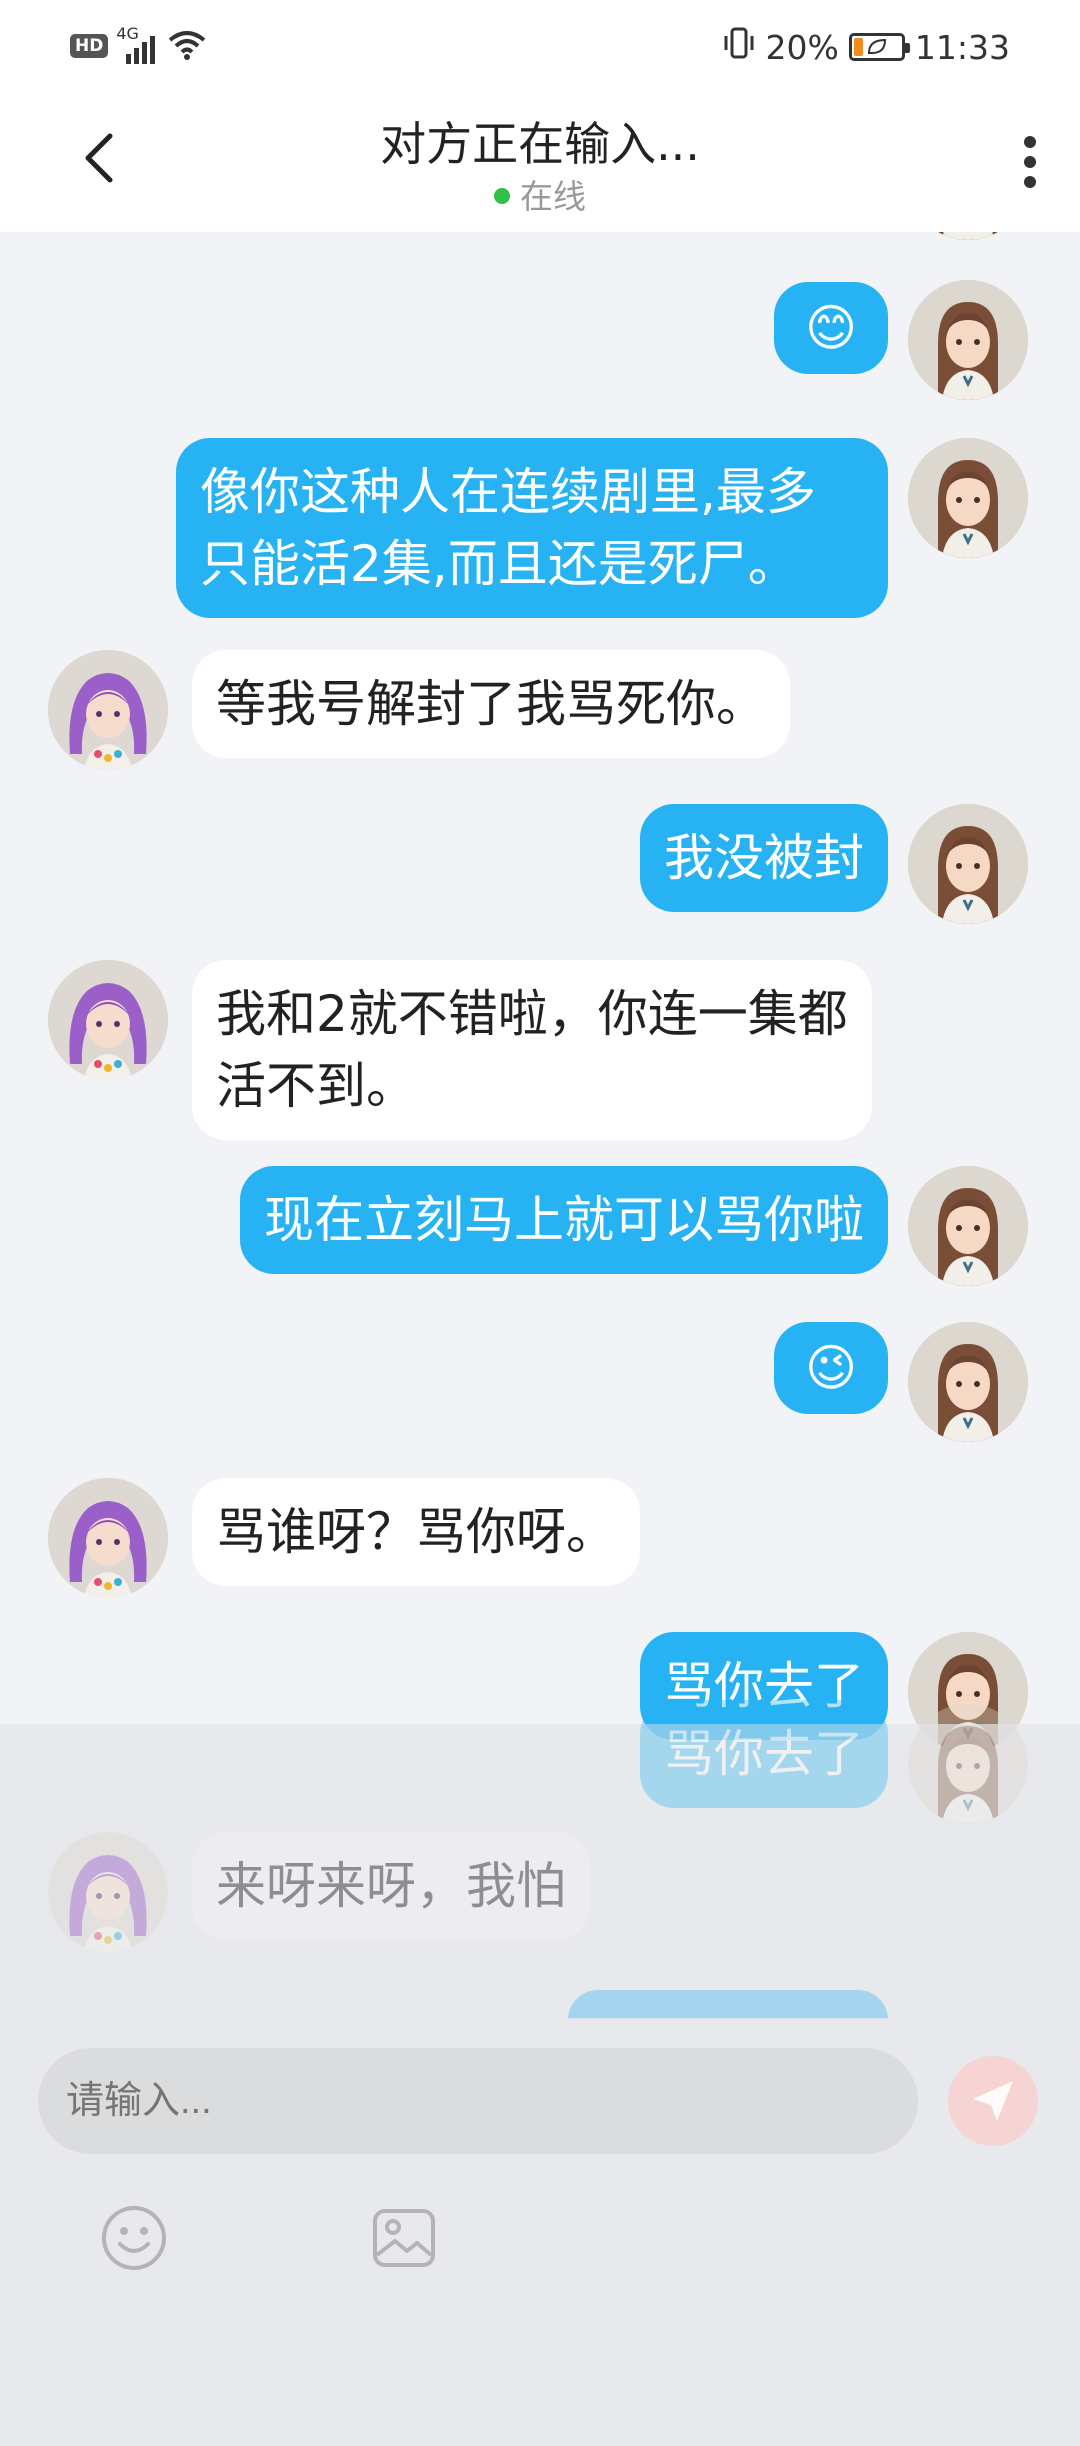 This screenshot has height=2446, width=1080. I want to click on status-left: HD 4G, so click(138, 44).